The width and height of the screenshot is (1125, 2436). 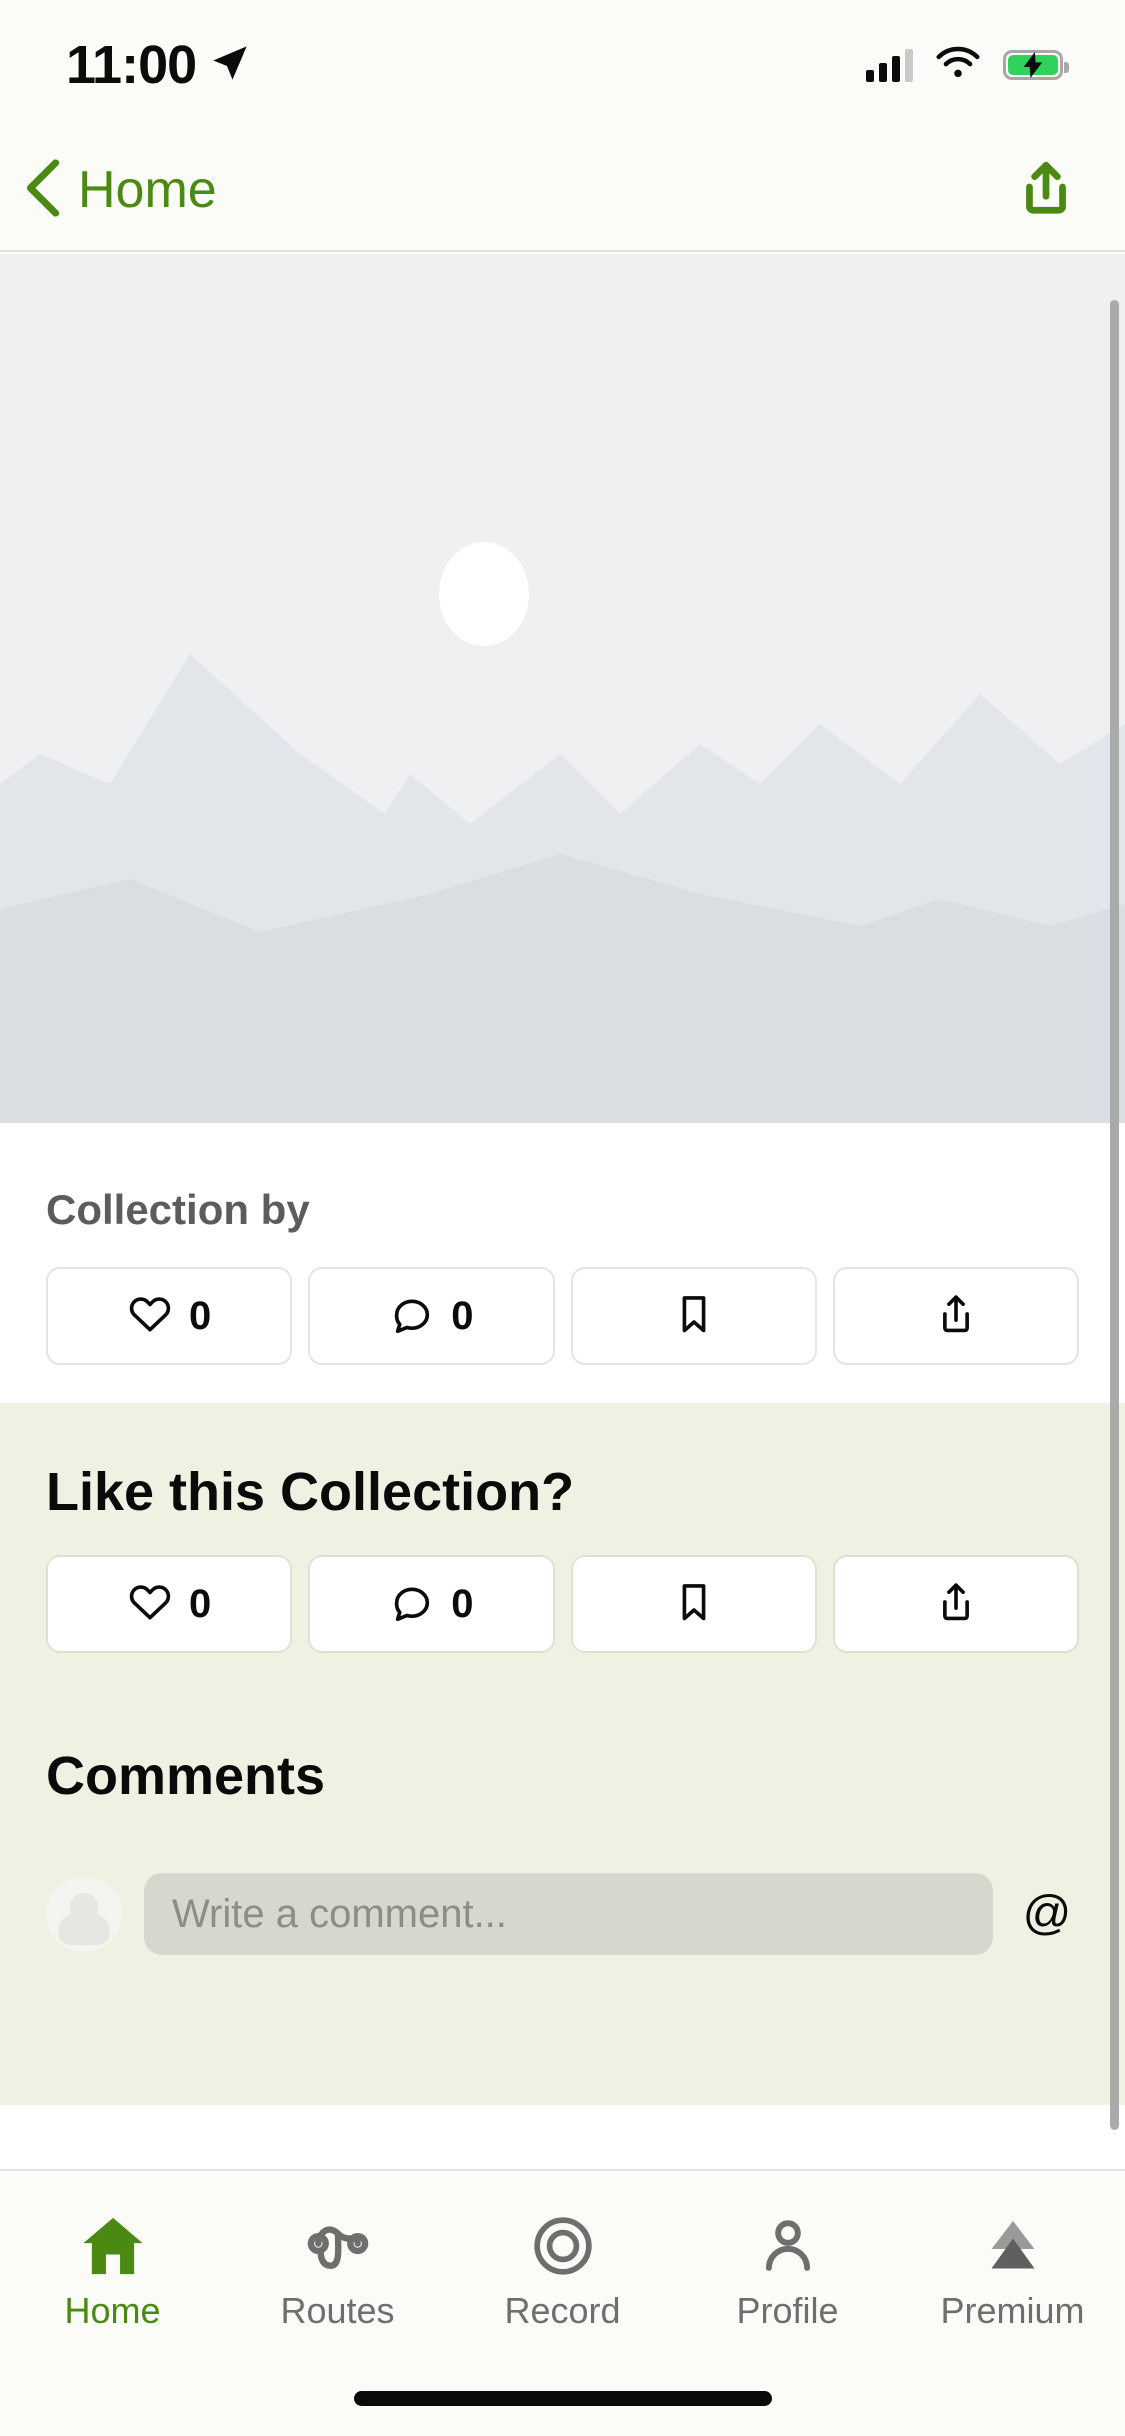 I want to click on mountain-peaks-icon, so click(x=1013, y=2241).